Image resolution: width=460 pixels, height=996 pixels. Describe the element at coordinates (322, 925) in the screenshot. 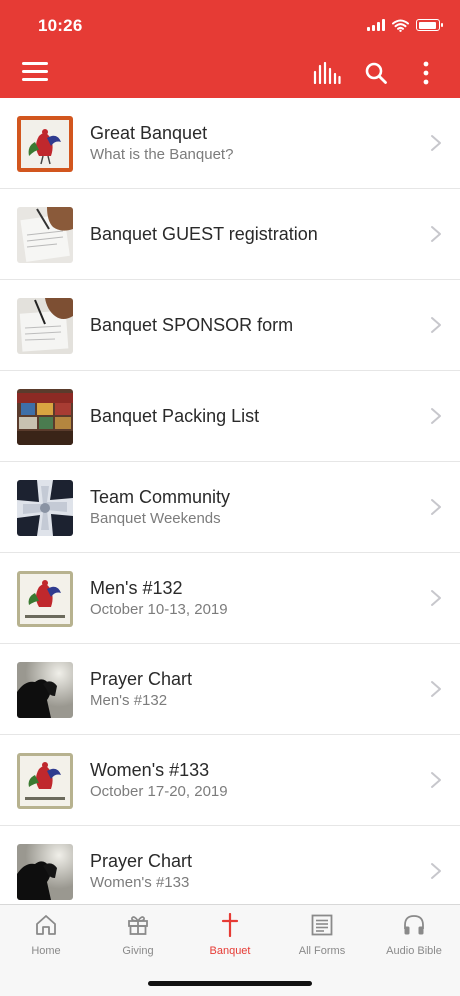

I see `form-icon` at that location.